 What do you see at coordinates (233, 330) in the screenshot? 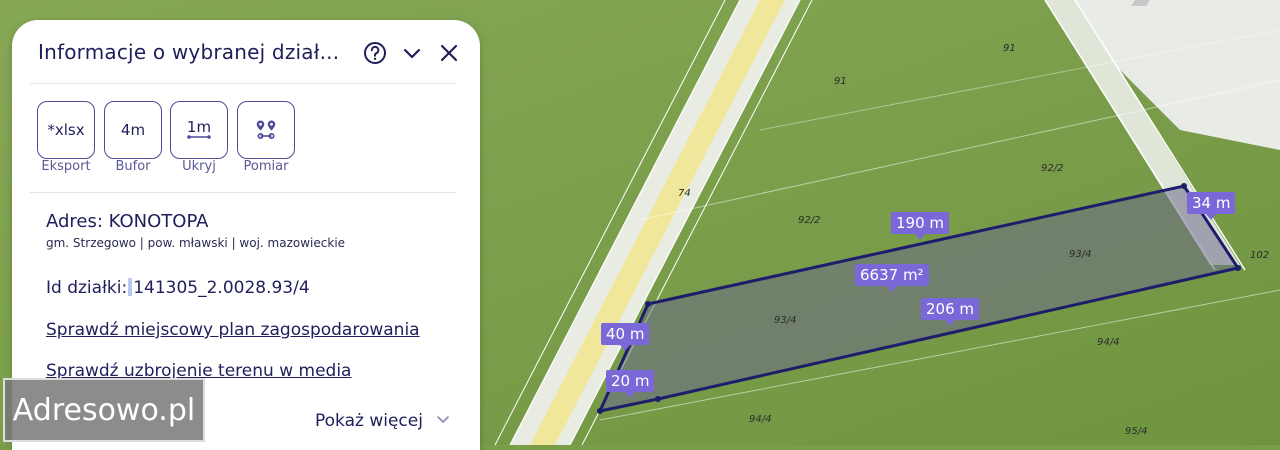
I see `local-plan-link: Sprawdź miejscowy plan zagospodarowania` at bounding box center [233, 330].